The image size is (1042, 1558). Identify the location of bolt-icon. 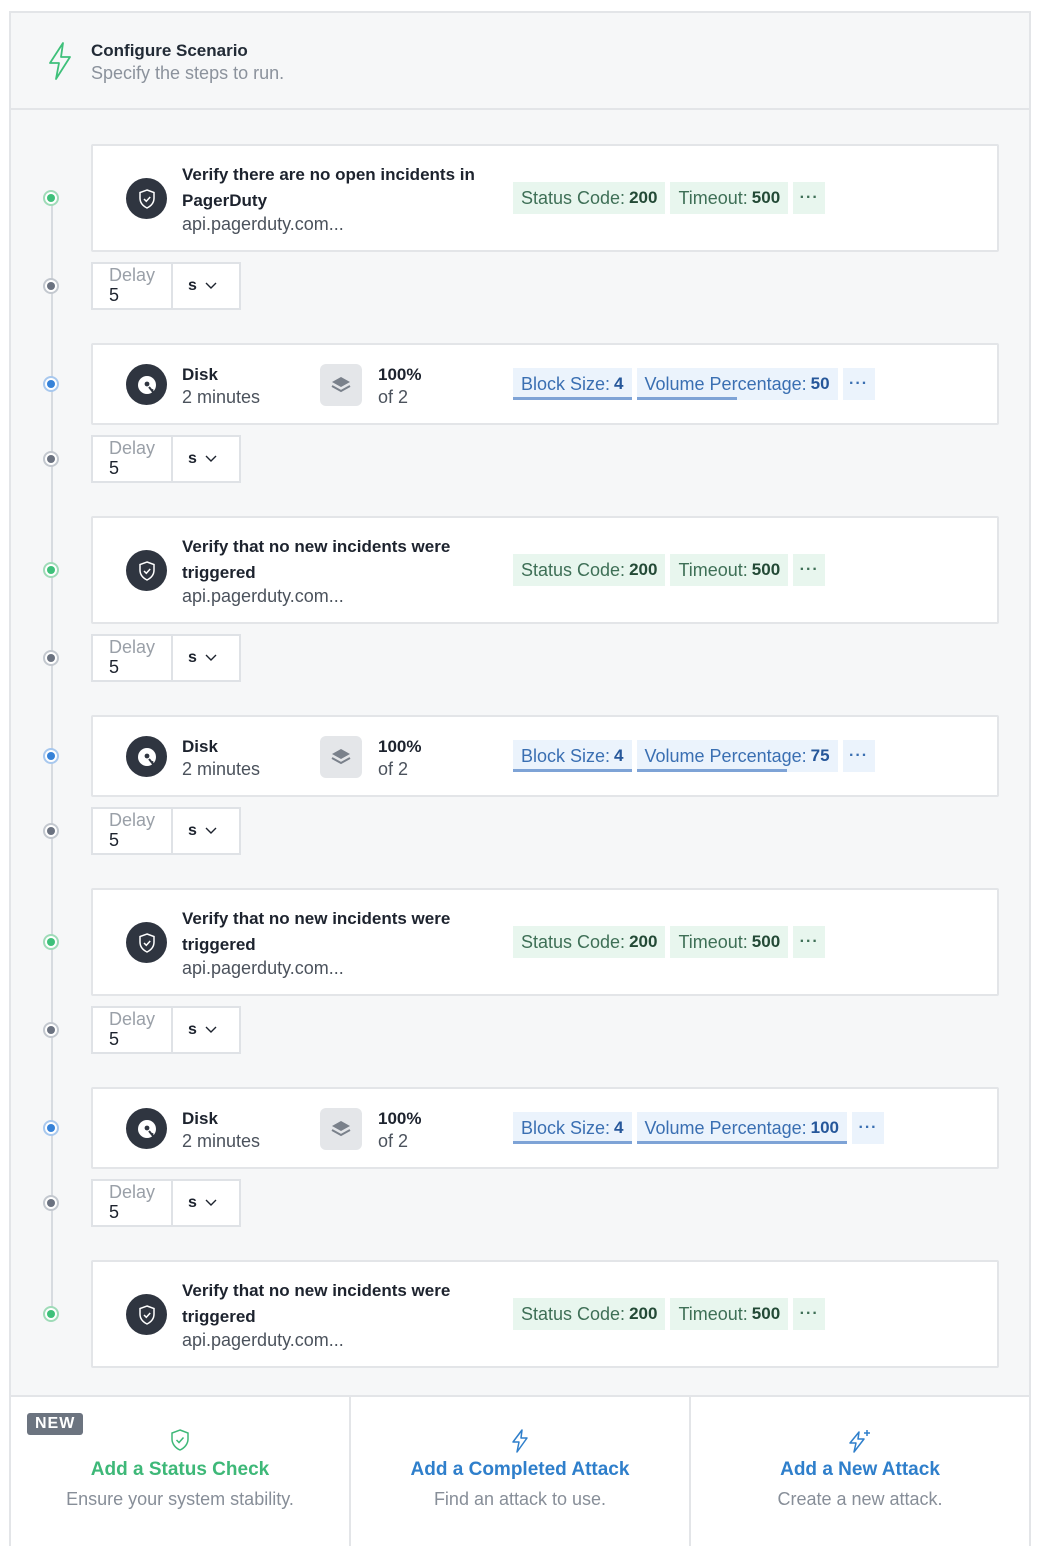
(520, 1441).